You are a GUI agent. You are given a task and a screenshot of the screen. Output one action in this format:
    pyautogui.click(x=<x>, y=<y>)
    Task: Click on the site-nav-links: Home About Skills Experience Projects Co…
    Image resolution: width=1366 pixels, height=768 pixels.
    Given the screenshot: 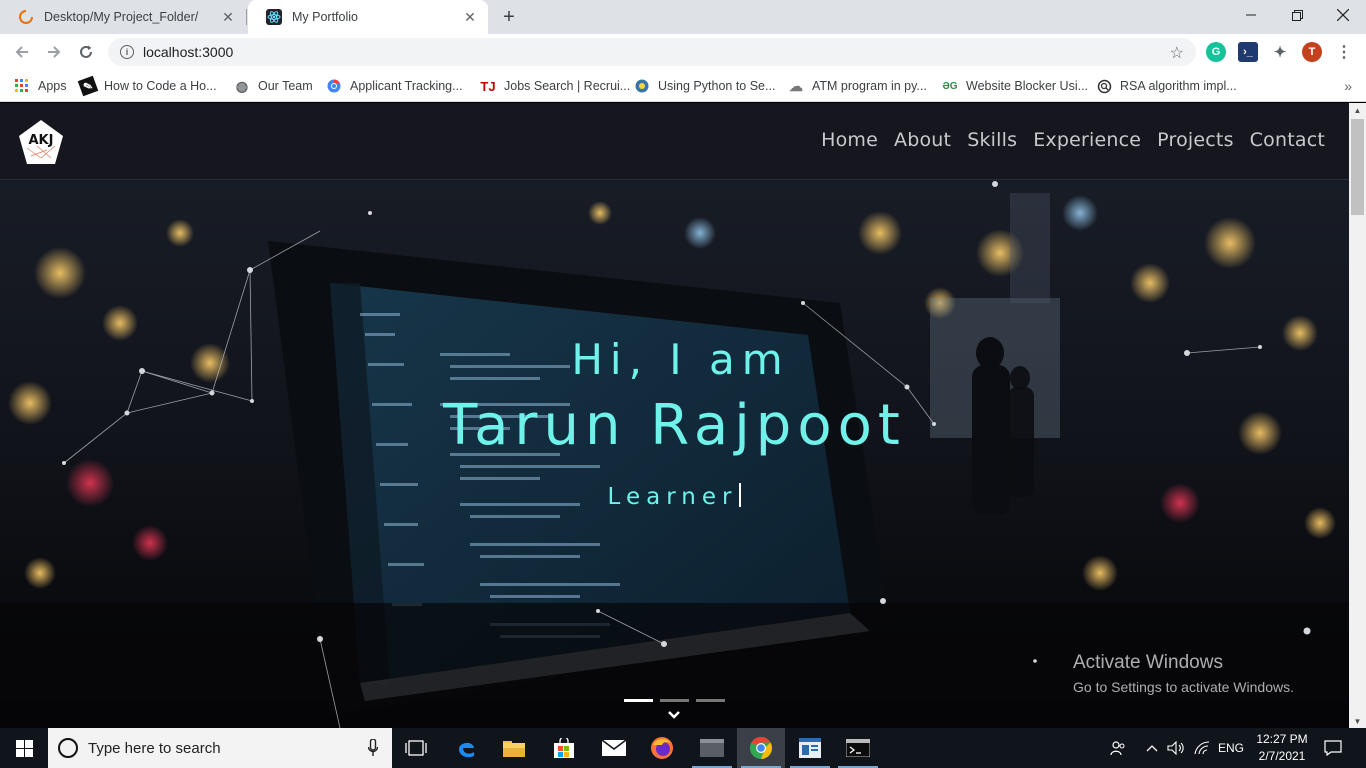 What is the action you would take?
    pyautogui.click(x=1073, y=140)
    